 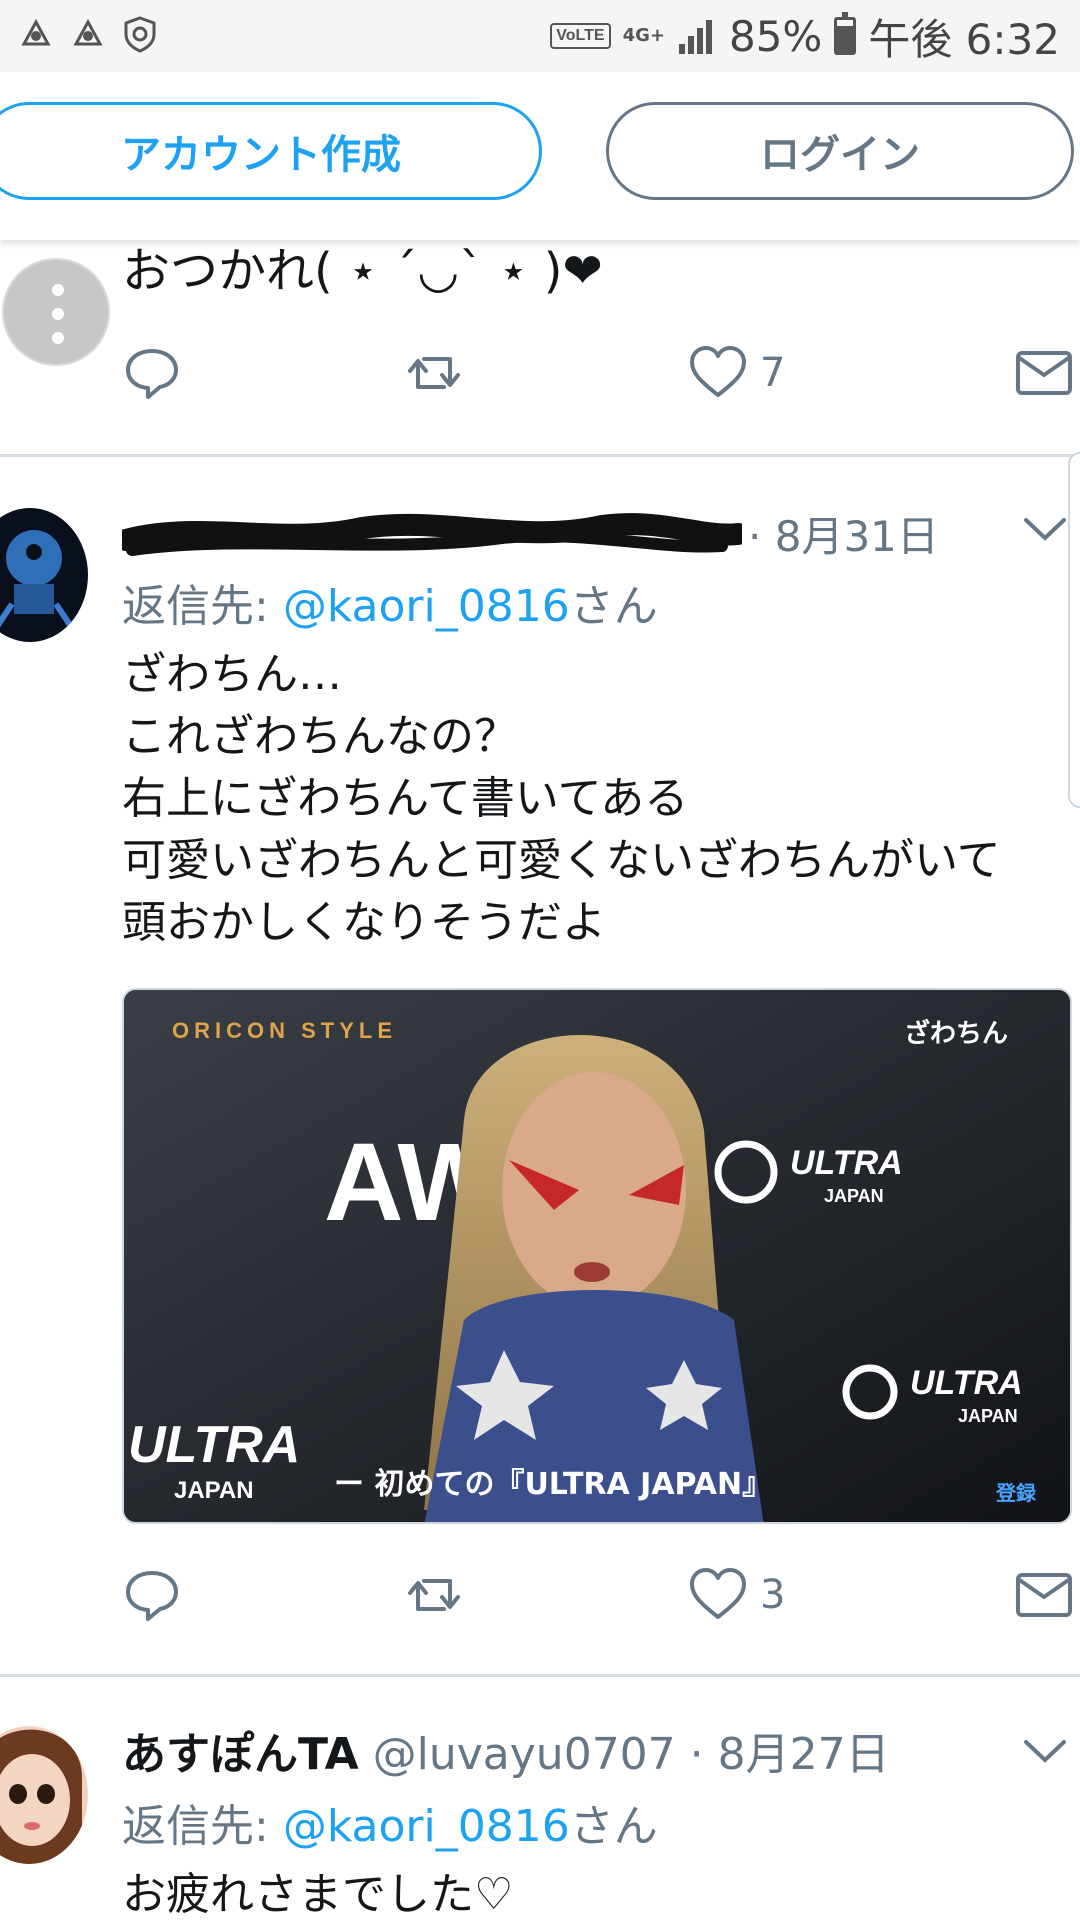 What do you see at coordinates (964, 39) in the screenshot?
I see `clock: 午後 6:32` at bounding box center [964, 39].